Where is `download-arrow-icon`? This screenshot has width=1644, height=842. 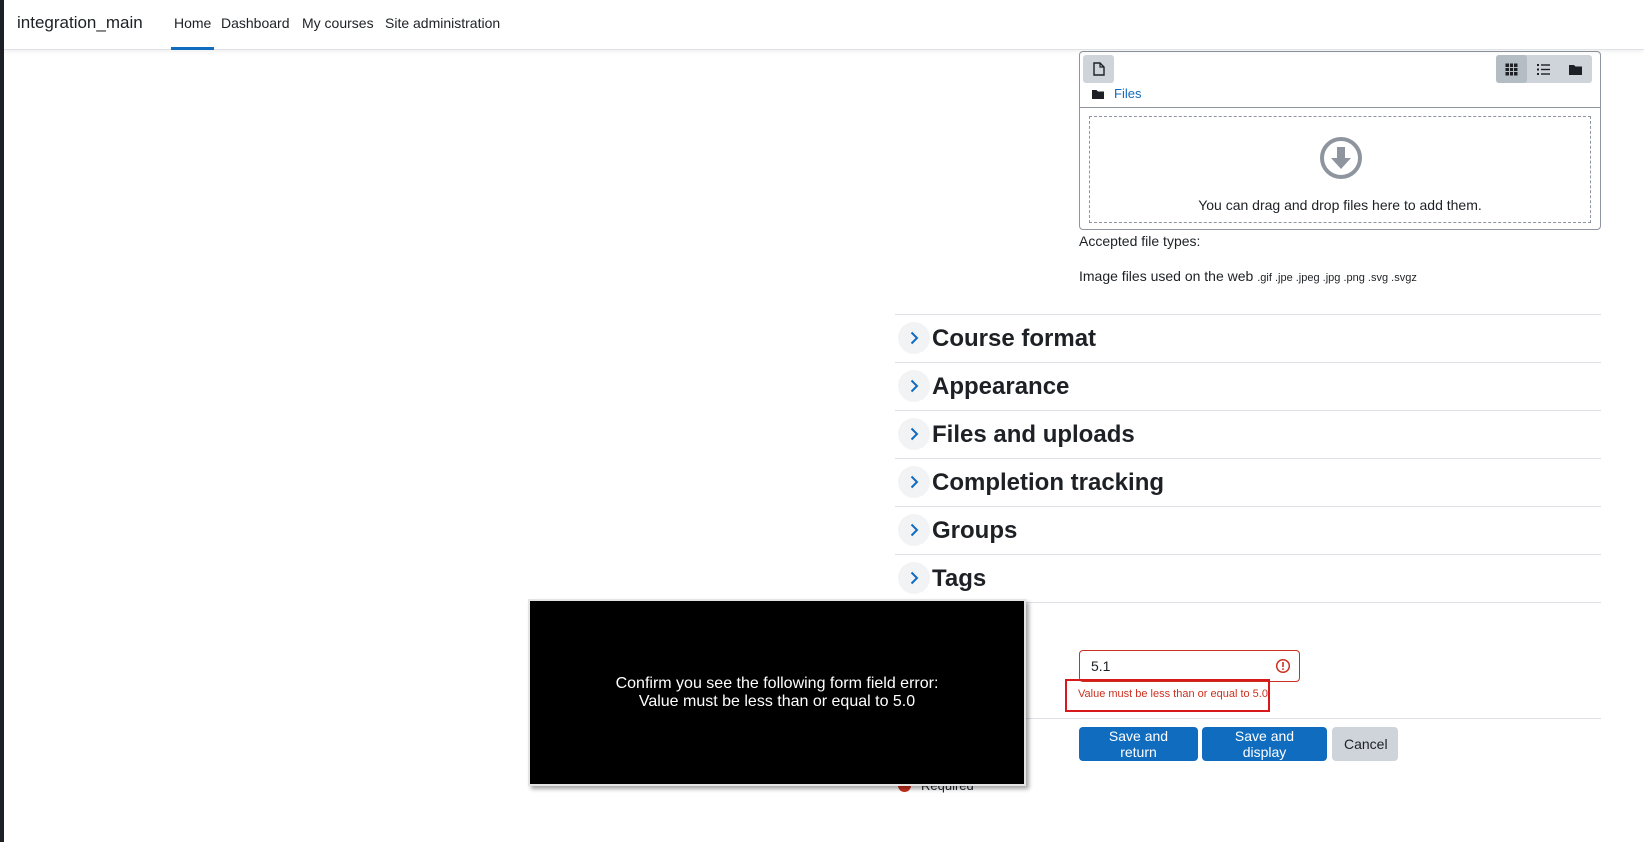
download-arrow-icon is located at coordinates (1341, 158).